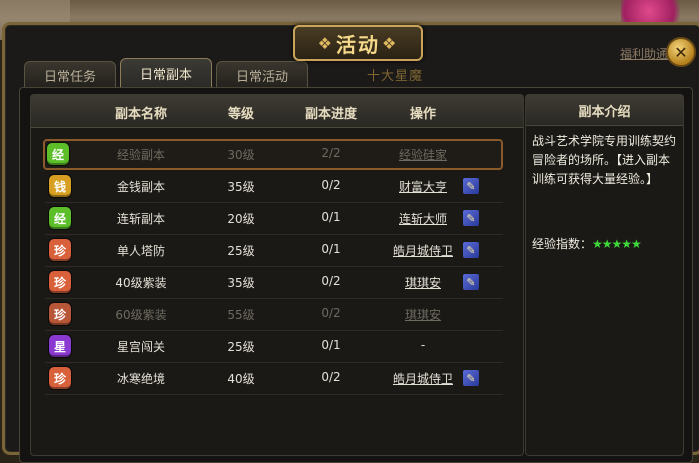 The width and height of the screenshot is (699, 463). Describe the element at coordinates (331, 153) in the screenshot. I see `dungeon-progress: 2/2` at that location.